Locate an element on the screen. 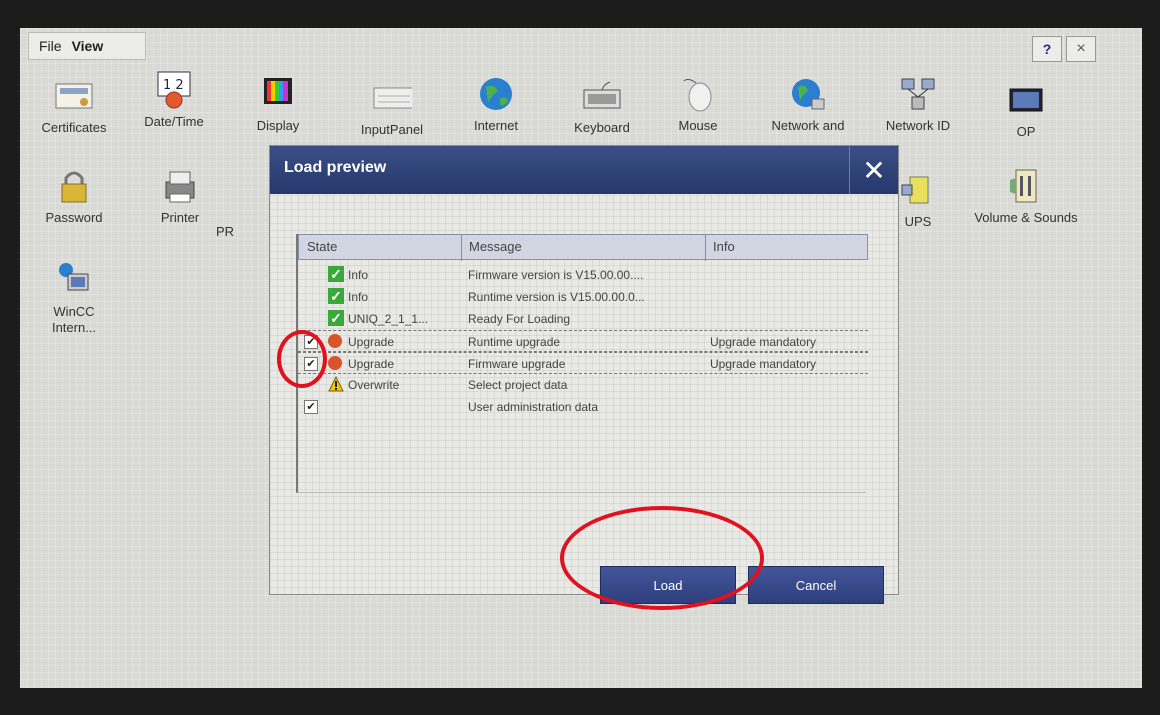 The width and height of the screenshot is (1160, 715). dialog-close-button: ✕ is located at coordinates (873, 170).